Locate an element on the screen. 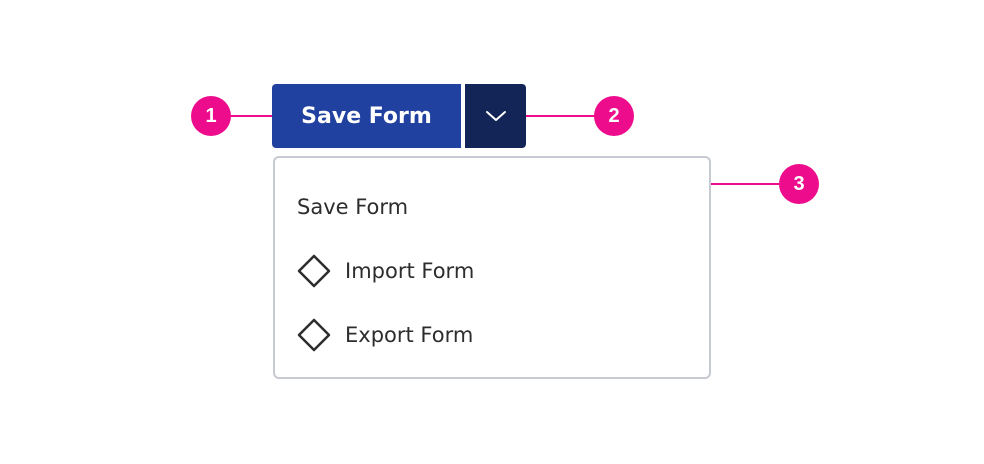 The width and height of the screenshot is (984, 464). callout-2-badge: 2 is located at coordinates (614, 116).